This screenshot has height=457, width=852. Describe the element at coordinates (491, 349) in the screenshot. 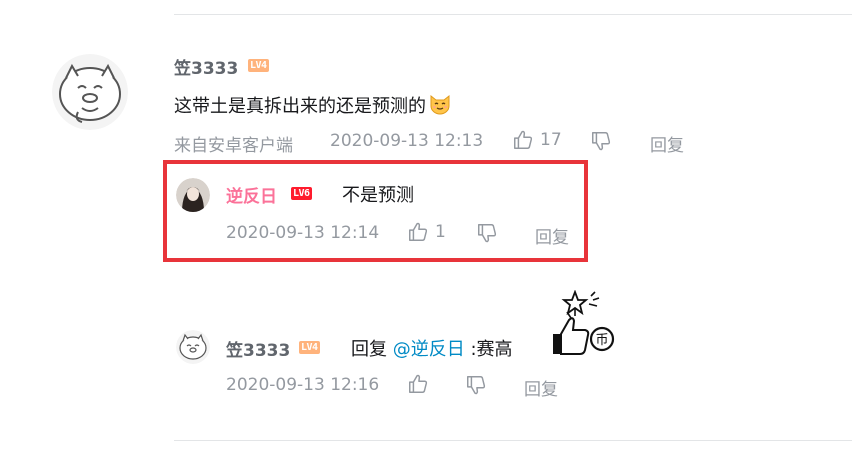

I see `reply-text-content: :赛高` at that location.